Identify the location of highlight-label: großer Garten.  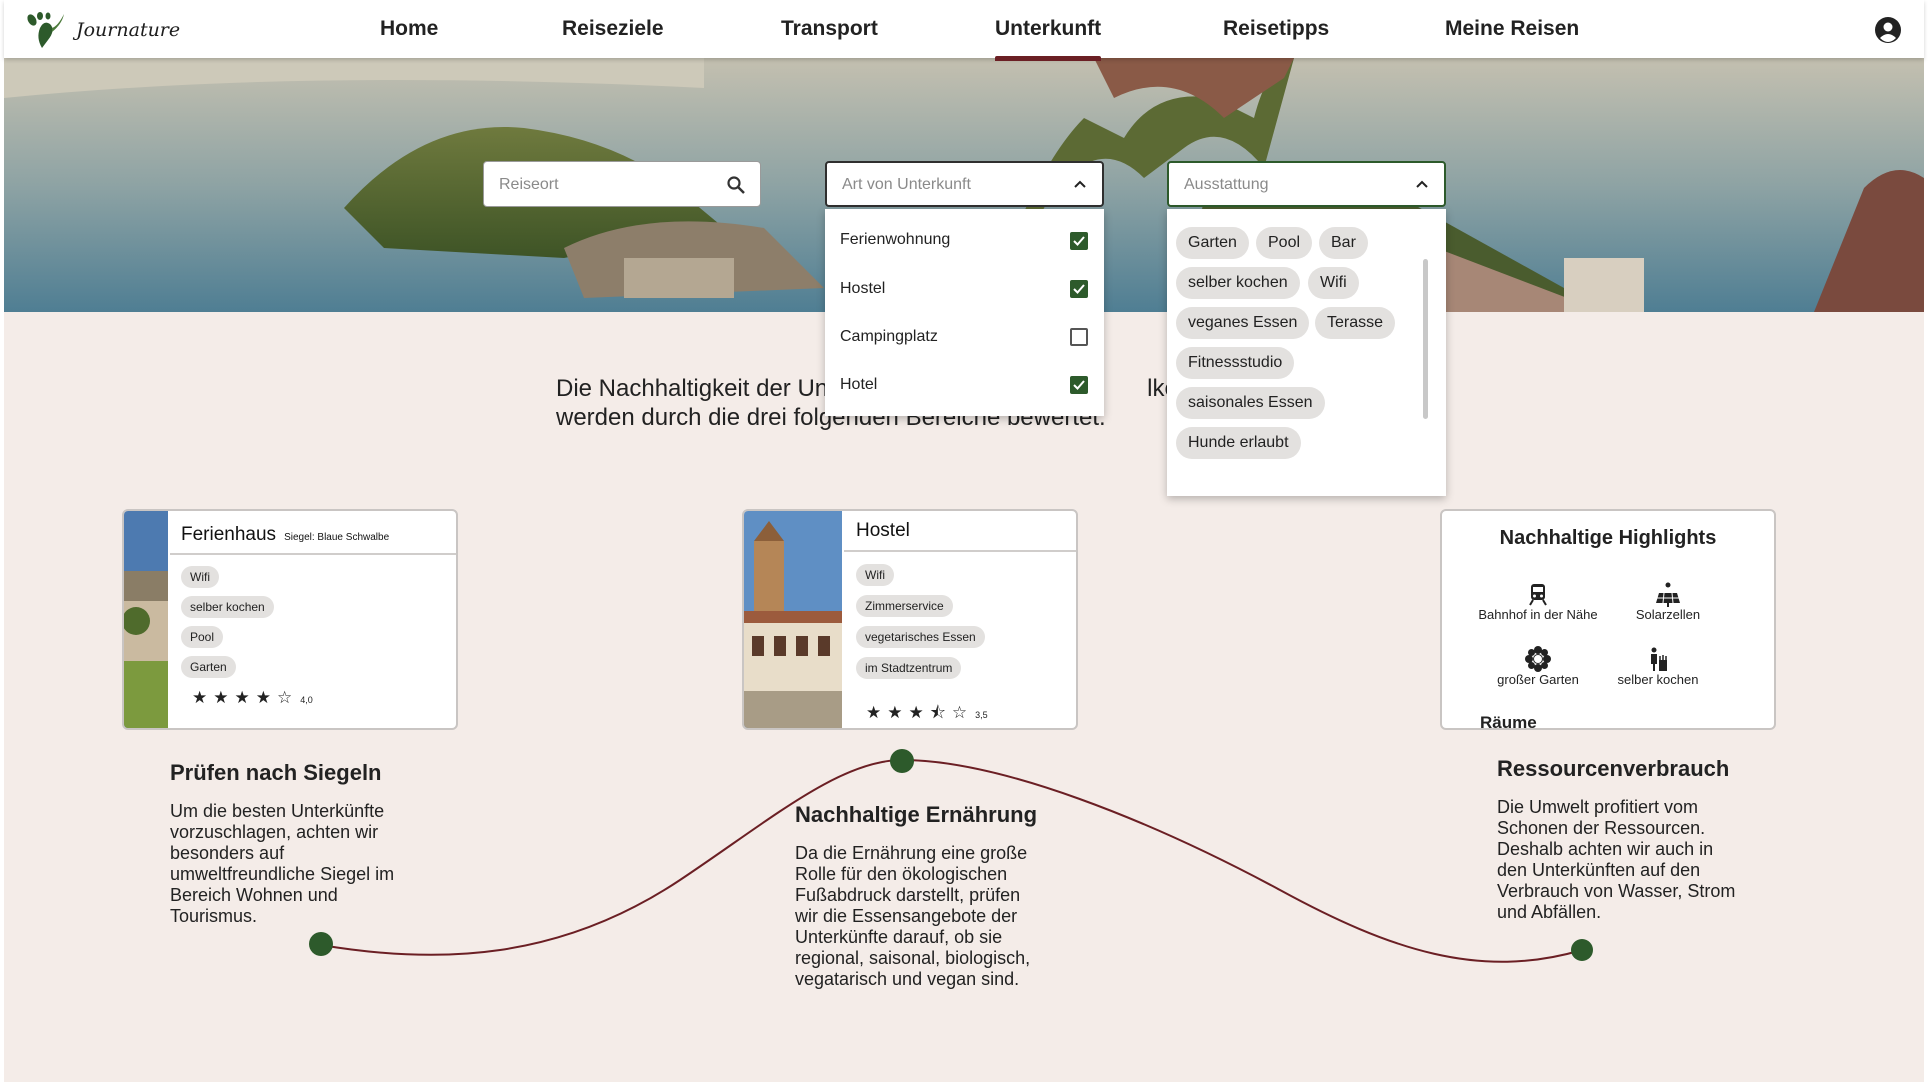
(1538, 679).